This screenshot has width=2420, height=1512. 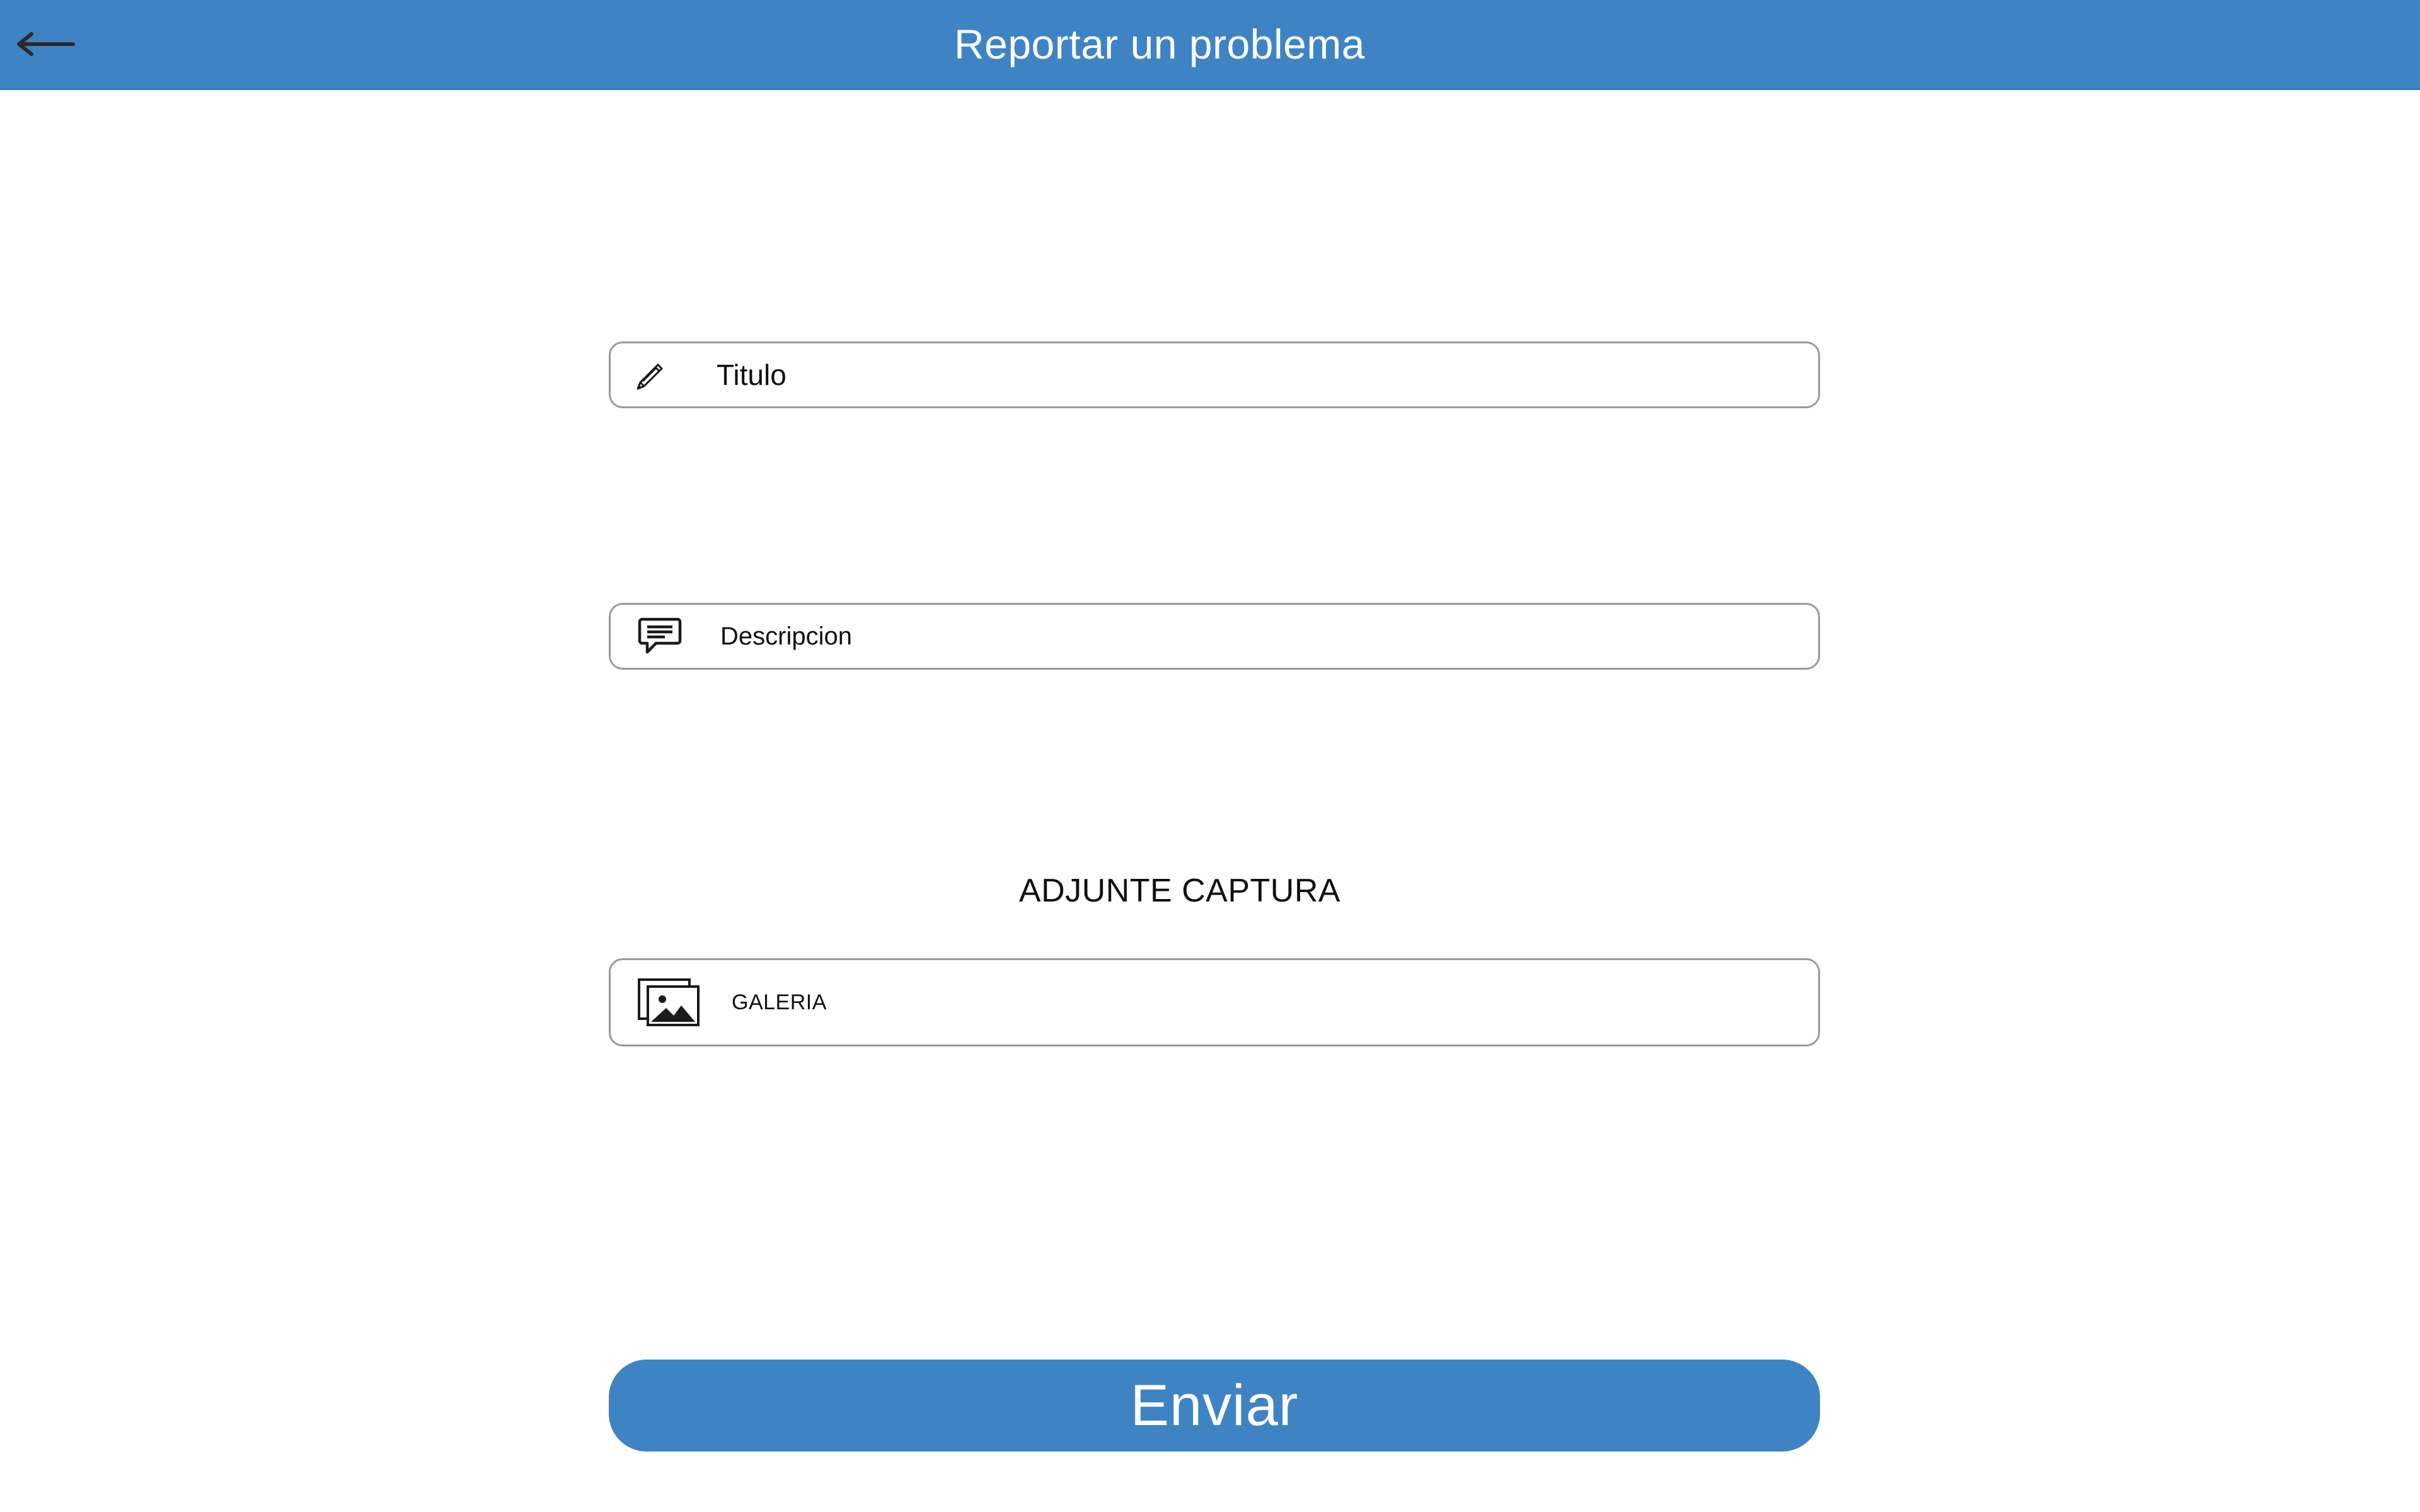 What do you see at coordinates (1214, 1406) in the screenshot?
I see `submit-button: Enviar` at bounding box center [1214, 1406].